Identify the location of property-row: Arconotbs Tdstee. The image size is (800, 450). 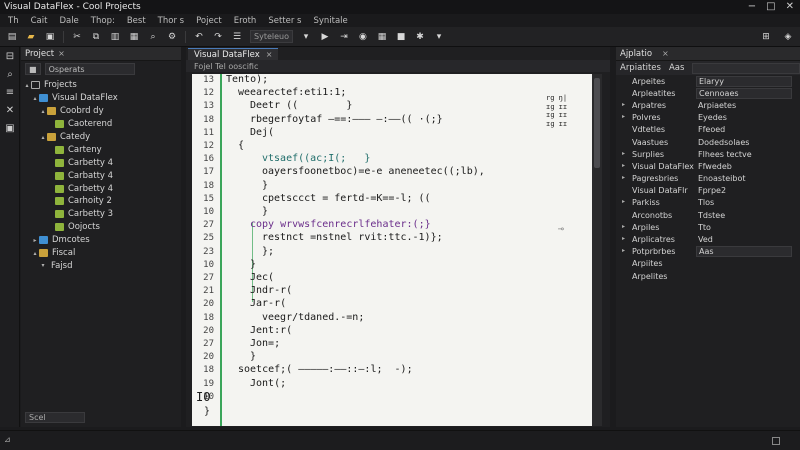
(708, 215).